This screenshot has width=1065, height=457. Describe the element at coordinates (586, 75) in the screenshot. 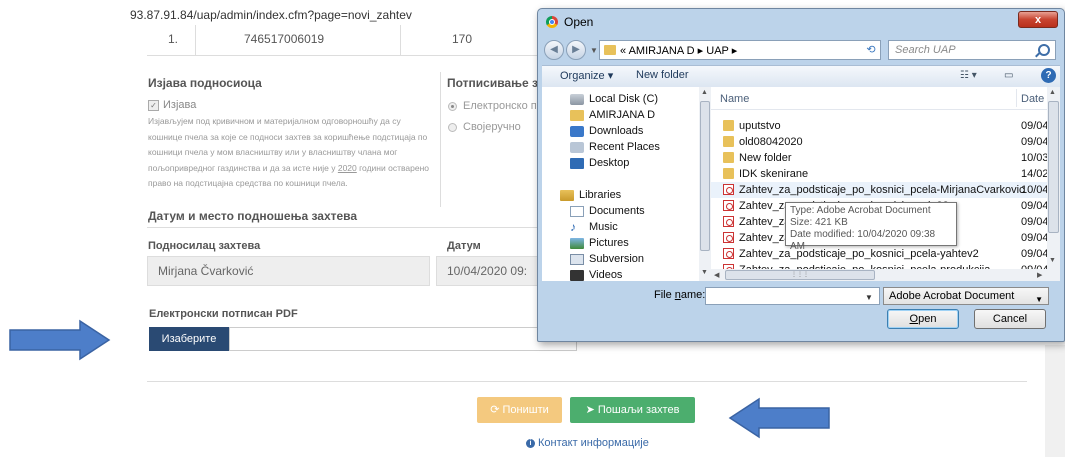

I see `organize-button: Organize ▾` at that location.